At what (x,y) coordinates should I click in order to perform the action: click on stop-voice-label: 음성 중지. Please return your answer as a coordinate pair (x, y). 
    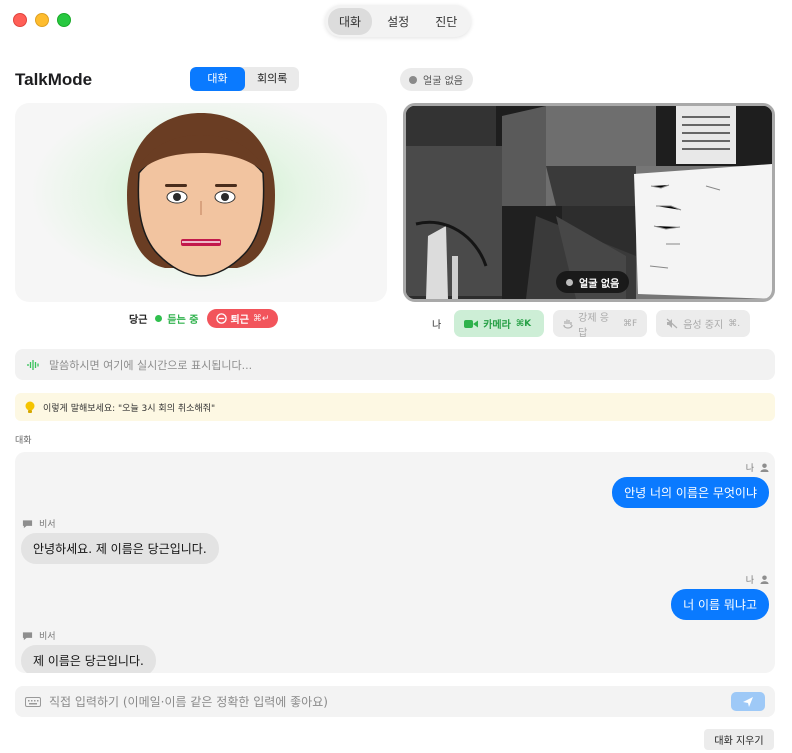
    Looking at the image, I should click on (703, 325).